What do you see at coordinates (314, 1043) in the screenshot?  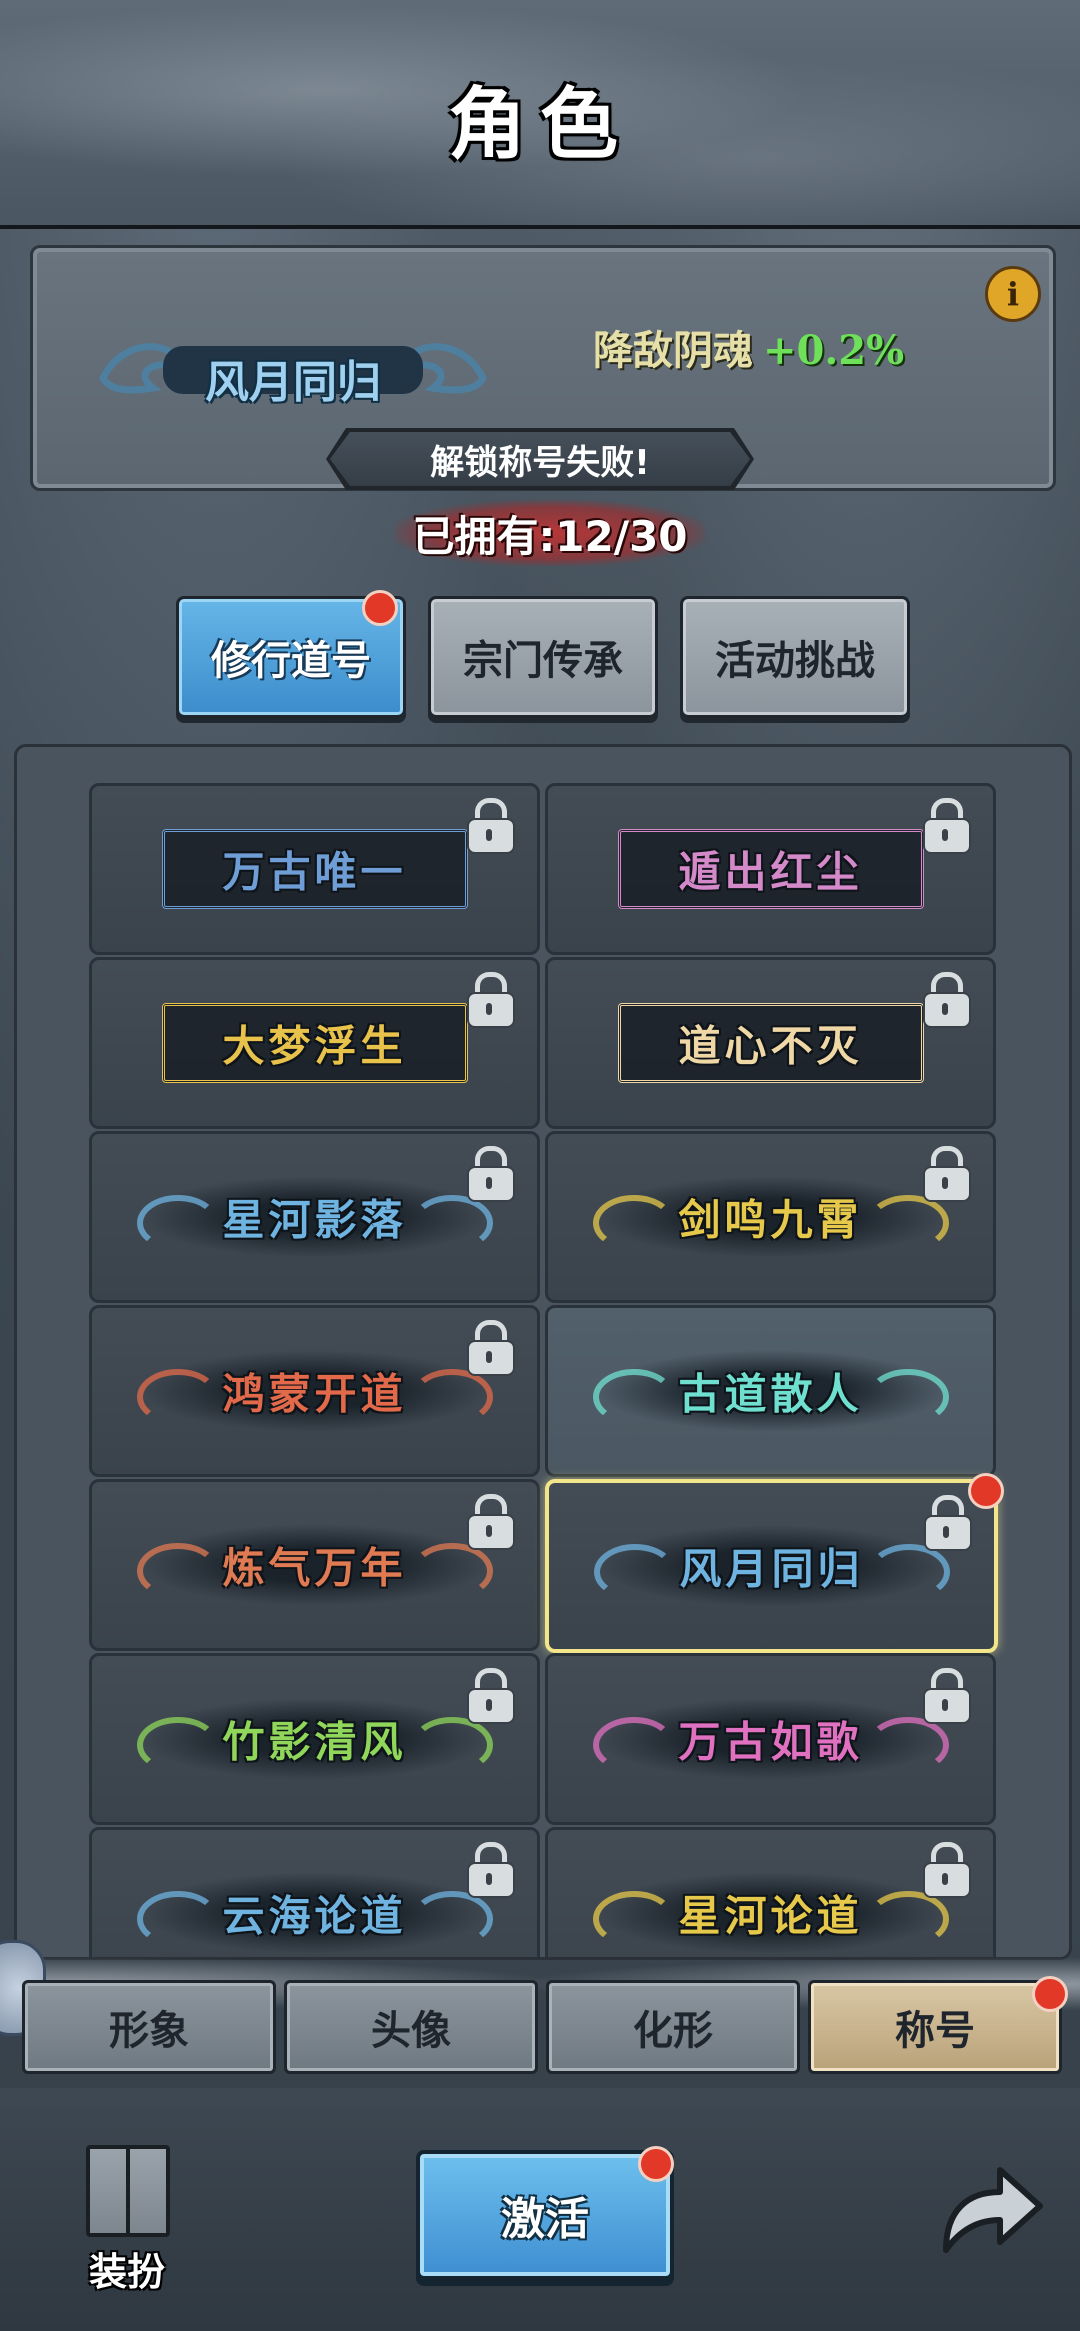 I see `title-card: 大梦浮生` at bounding box center [314, 1043].